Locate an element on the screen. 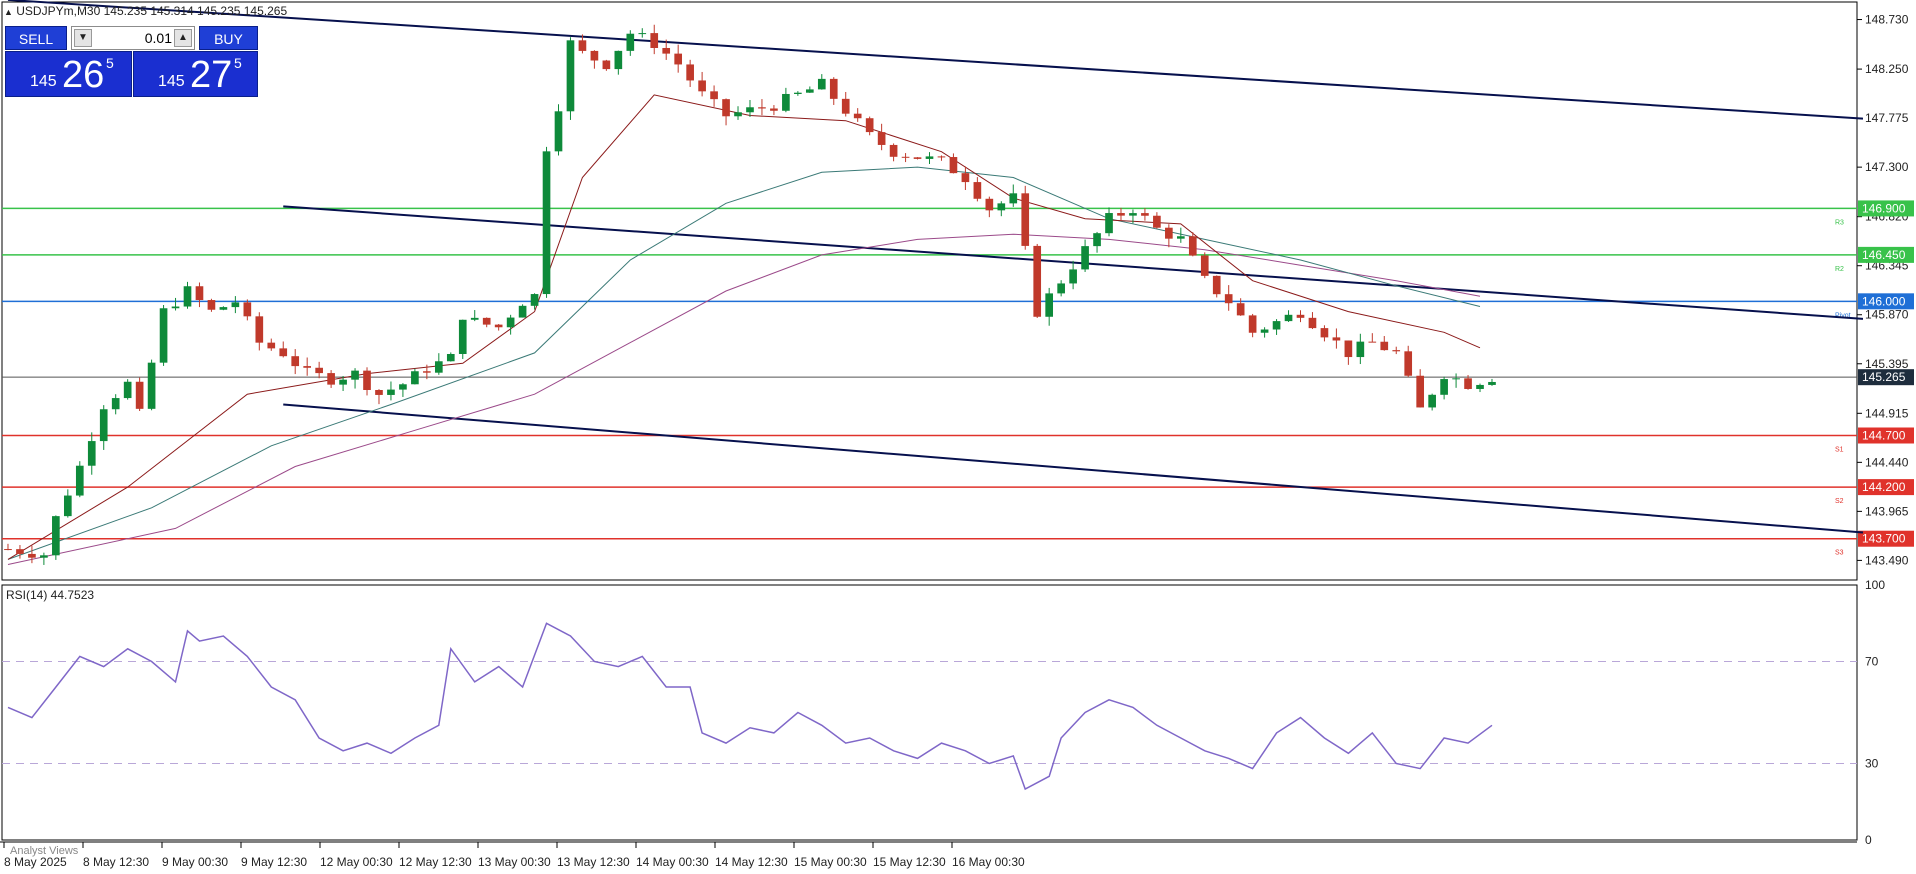 This screenshot has height=874, width=1916. analyst-views-label: Analyst Views is located at coordinates (44, 851).